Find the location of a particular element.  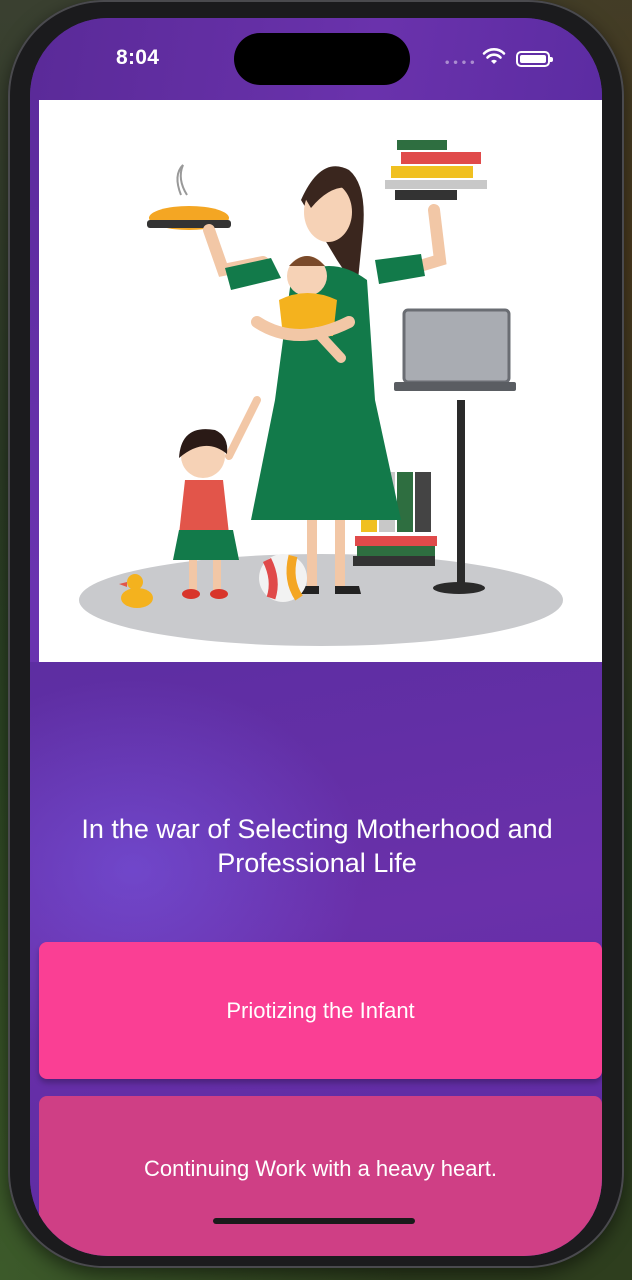

status-time: 8:04 is located at coordinates (138, 57).